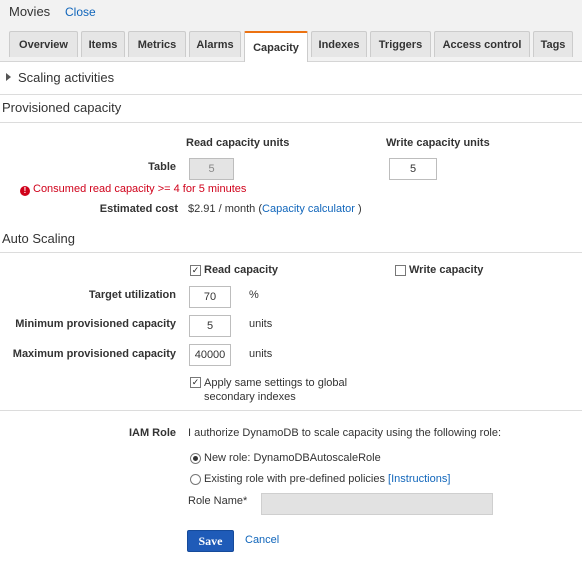 The height and width of the screenshot is (563, 582). I want to click on min-capacity-input: 5, so click(210, 326).